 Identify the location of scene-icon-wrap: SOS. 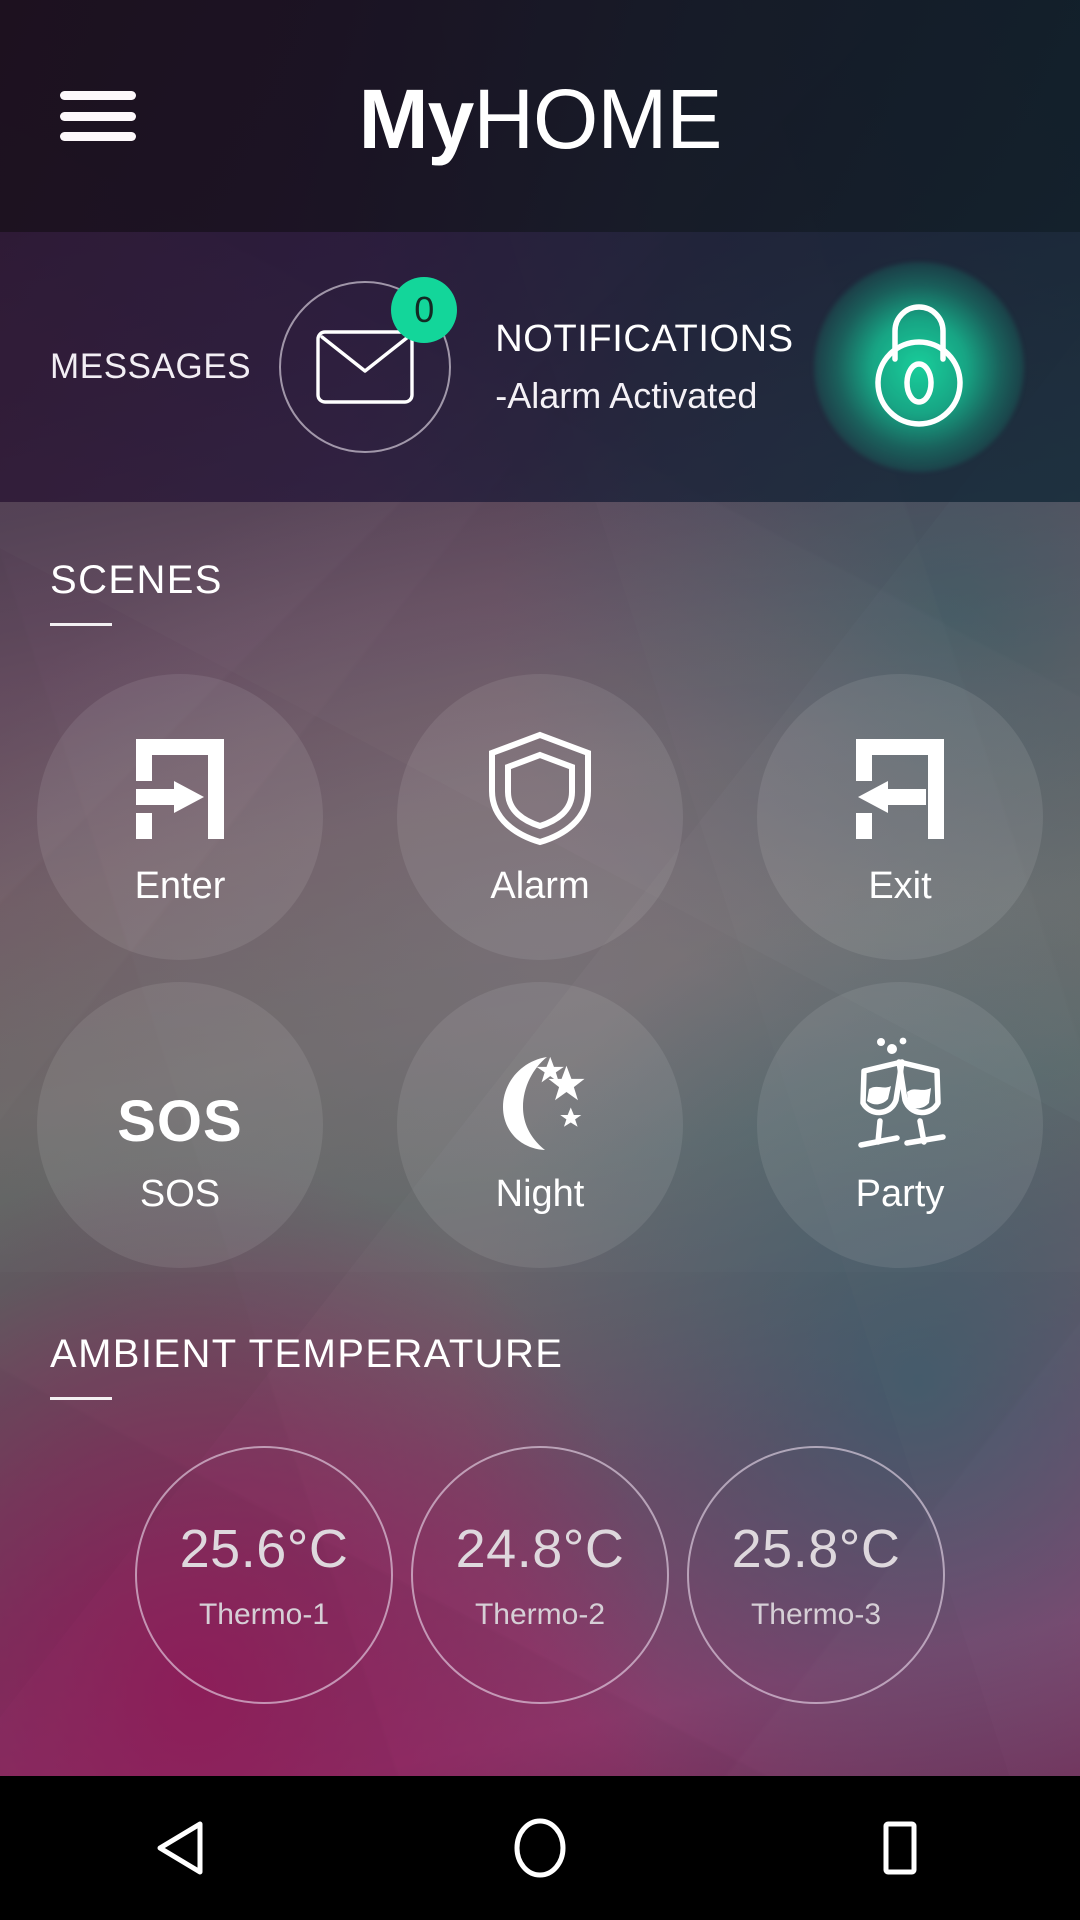
(180, 1095).